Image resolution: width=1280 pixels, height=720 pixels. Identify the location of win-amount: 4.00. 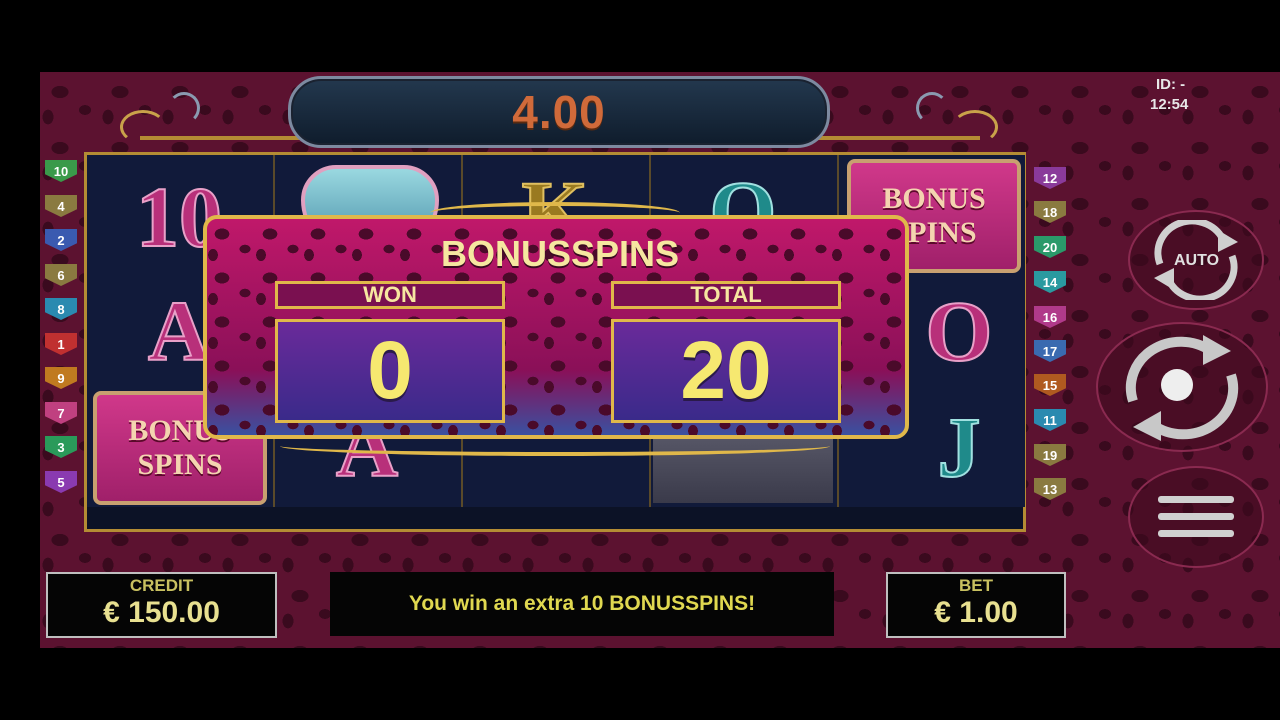
(559, 112).